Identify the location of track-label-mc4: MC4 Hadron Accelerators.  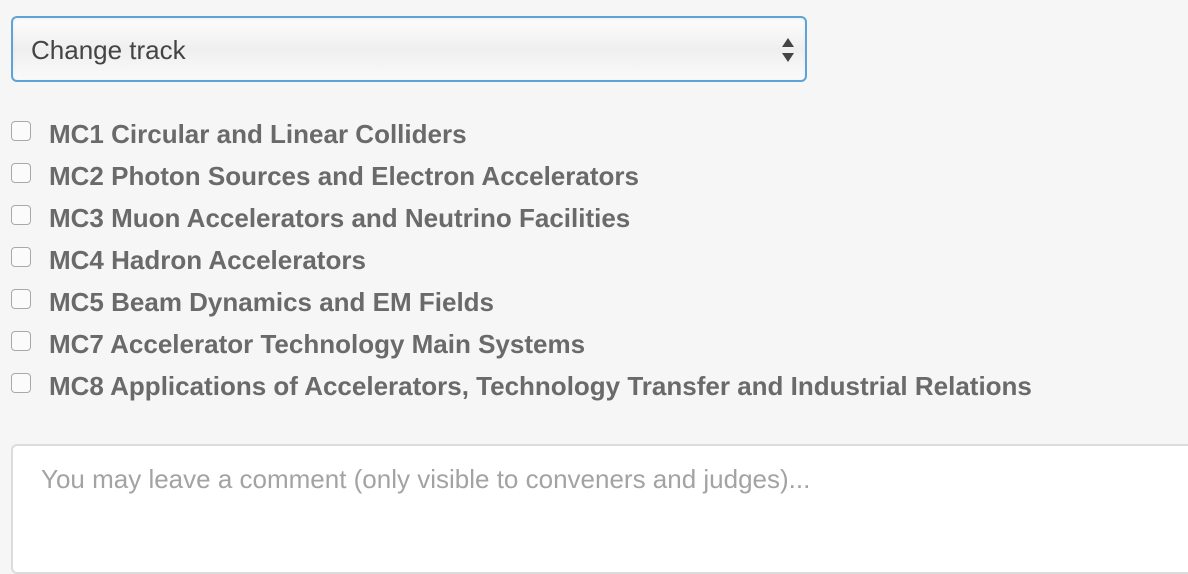
(207, 260).